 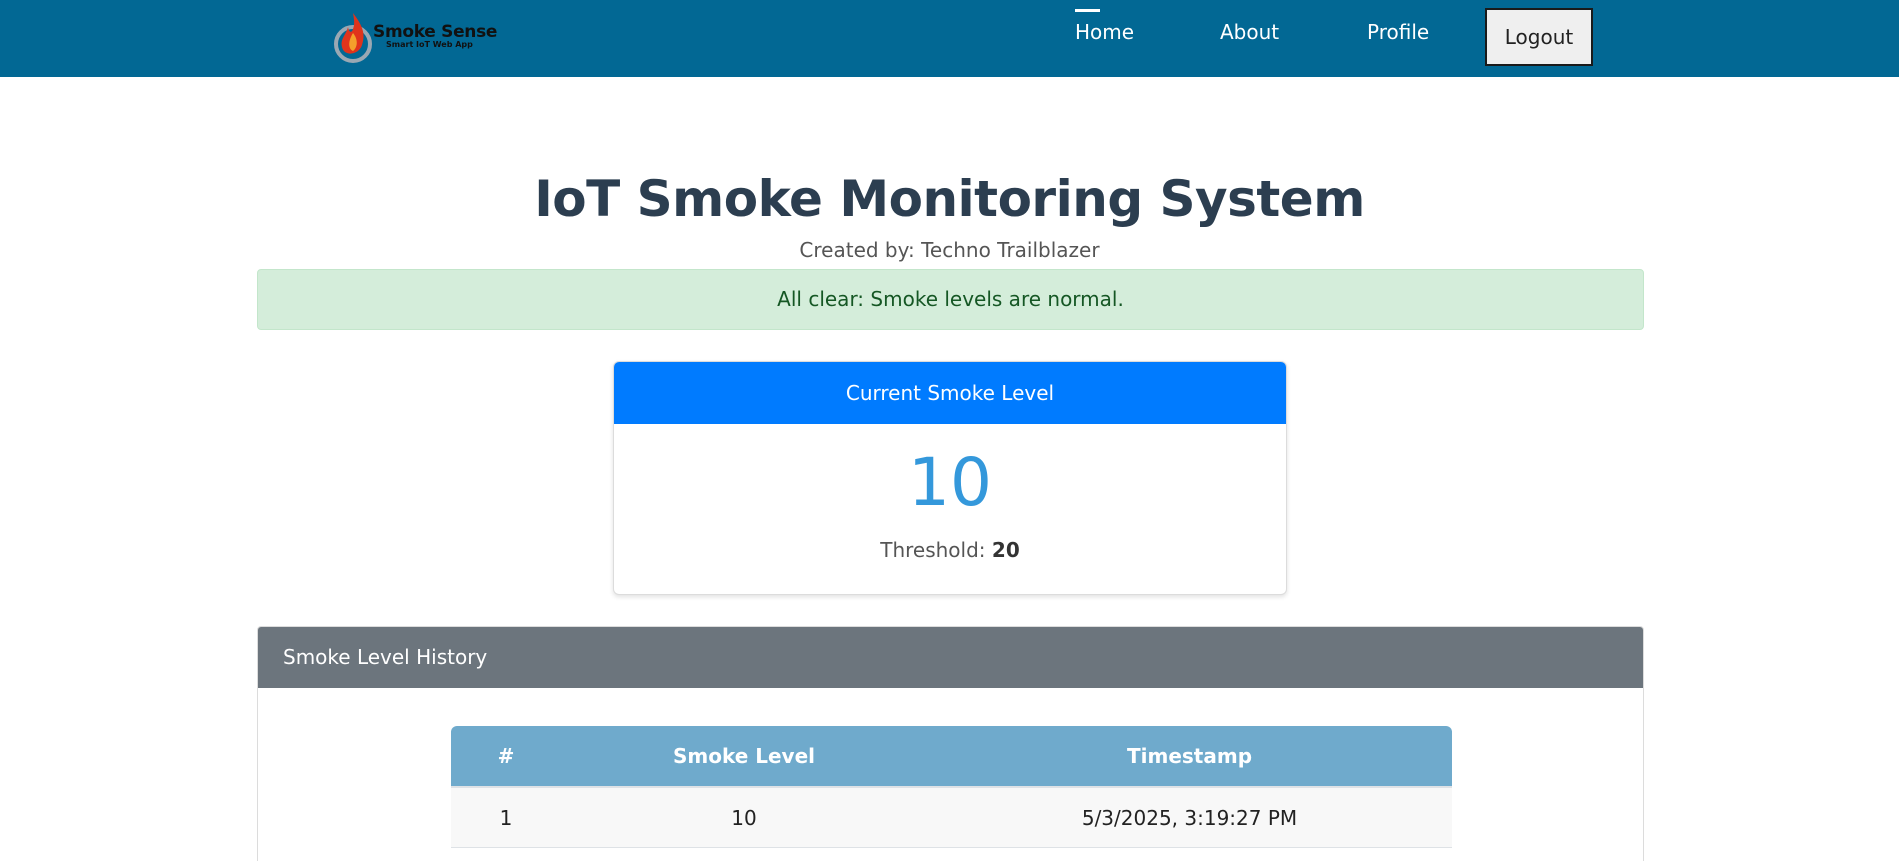 What do you see at coordinates (1005, 550) in the screenshot?
I see `threshold-value: 20` at bounding box center [1005, 550].